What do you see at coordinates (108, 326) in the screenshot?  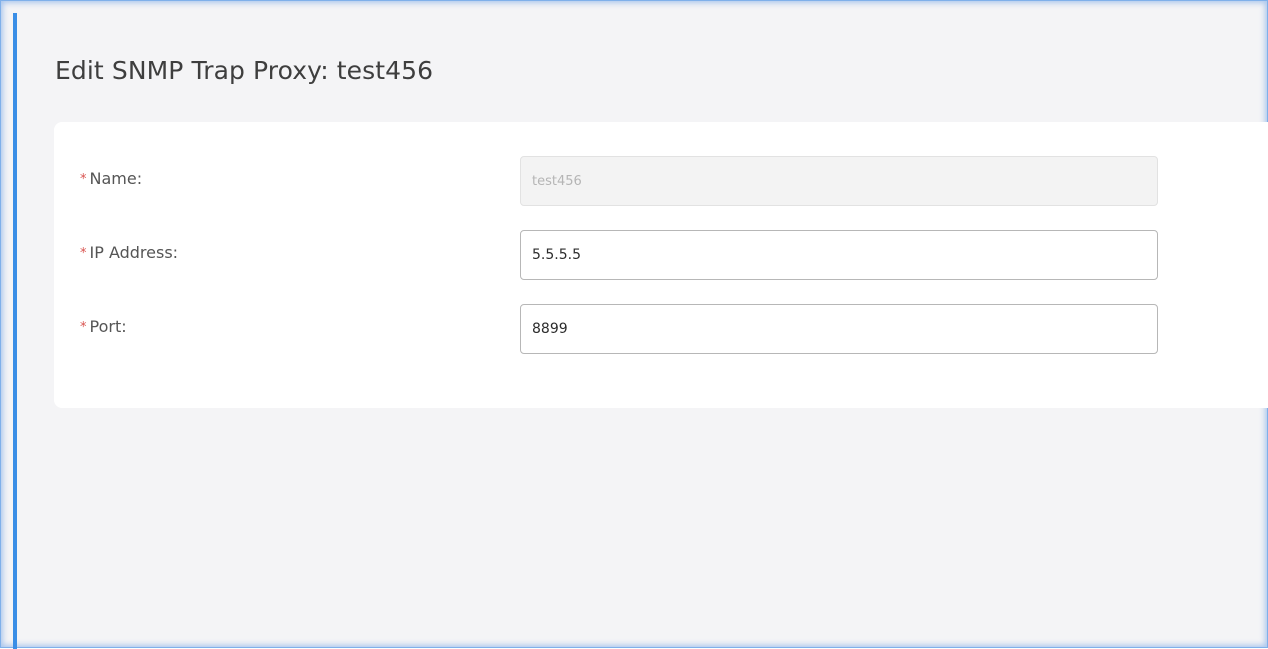 I see `port-label-text: Port:` at bounding box center [108, 326].